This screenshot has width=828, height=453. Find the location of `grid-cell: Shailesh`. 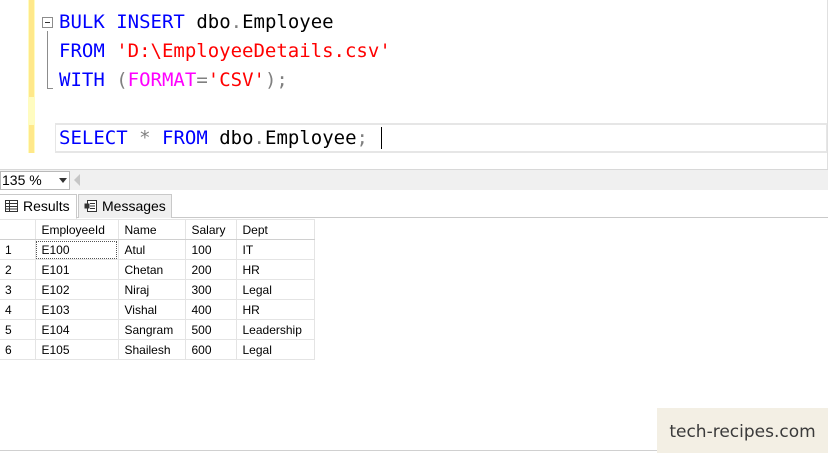

grid-cell: Shailesh is located at coordinates (151, 349).